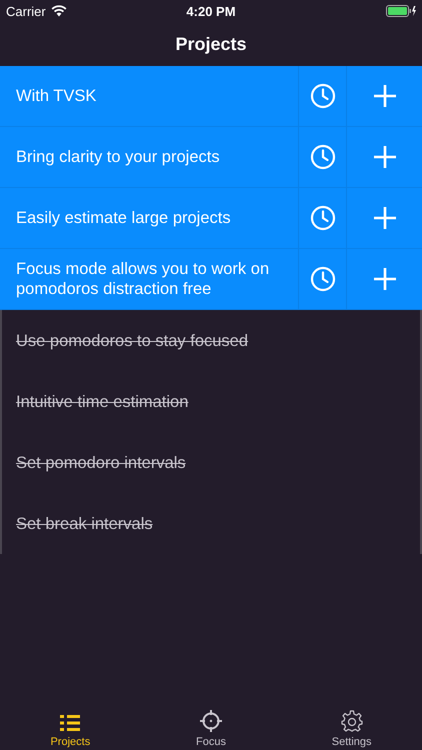  I want to click on completed-project-name: Use pomodoros to stay focused, so click(132, 341).